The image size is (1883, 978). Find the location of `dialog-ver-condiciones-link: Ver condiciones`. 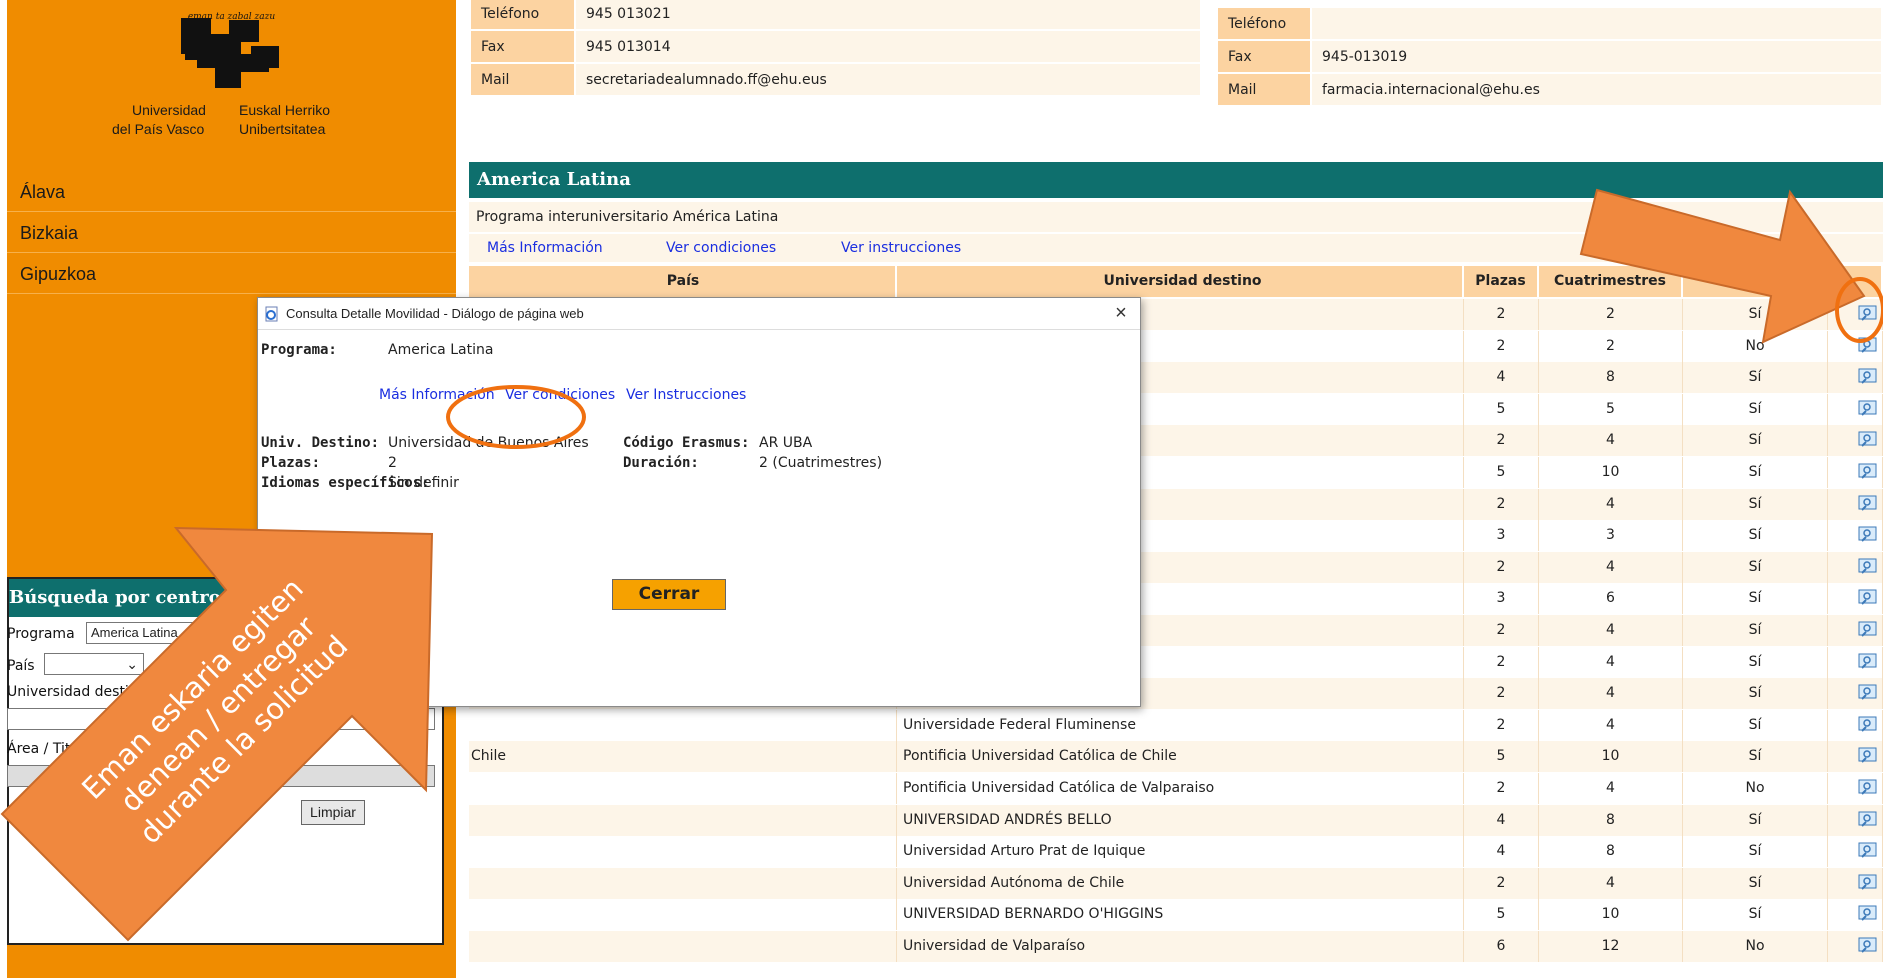

dialog-ver-condiciones-link: Ver condiciones is located at coordinates (560, 395).